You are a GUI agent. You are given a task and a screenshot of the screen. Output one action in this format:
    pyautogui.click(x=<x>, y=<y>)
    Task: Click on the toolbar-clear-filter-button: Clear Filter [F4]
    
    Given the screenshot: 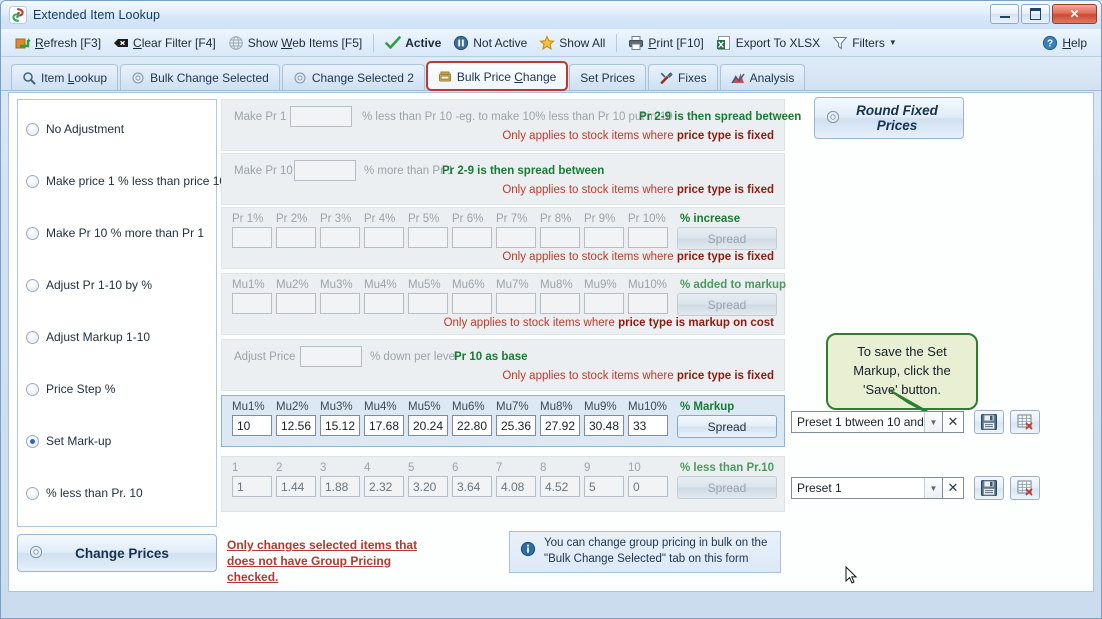 What is the action you would take?
    pyautogui.click(x=164, y=43)
    